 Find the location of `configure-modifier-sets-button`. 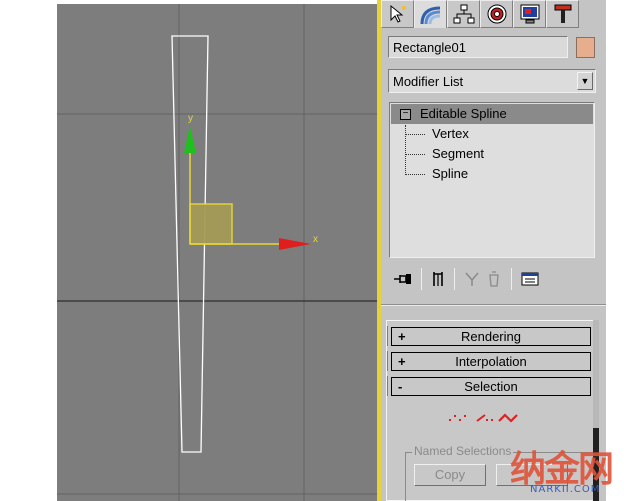

configure-modifier-sets-button is located at coordinates (530, 279).